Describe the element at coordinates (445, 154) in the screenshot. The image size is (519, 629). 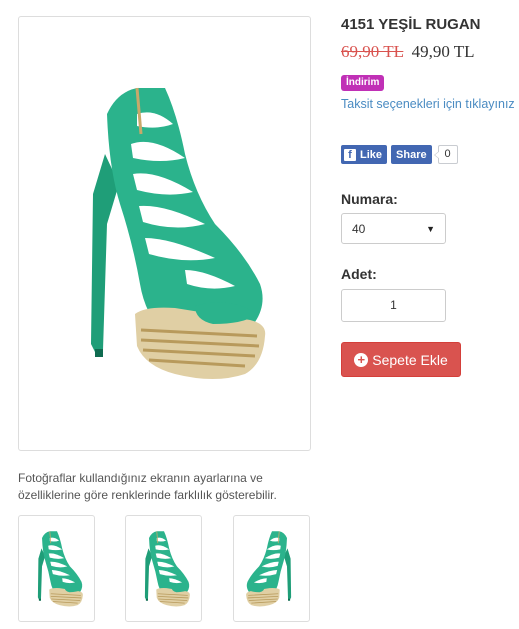
I see `share-count: 0` at that location.